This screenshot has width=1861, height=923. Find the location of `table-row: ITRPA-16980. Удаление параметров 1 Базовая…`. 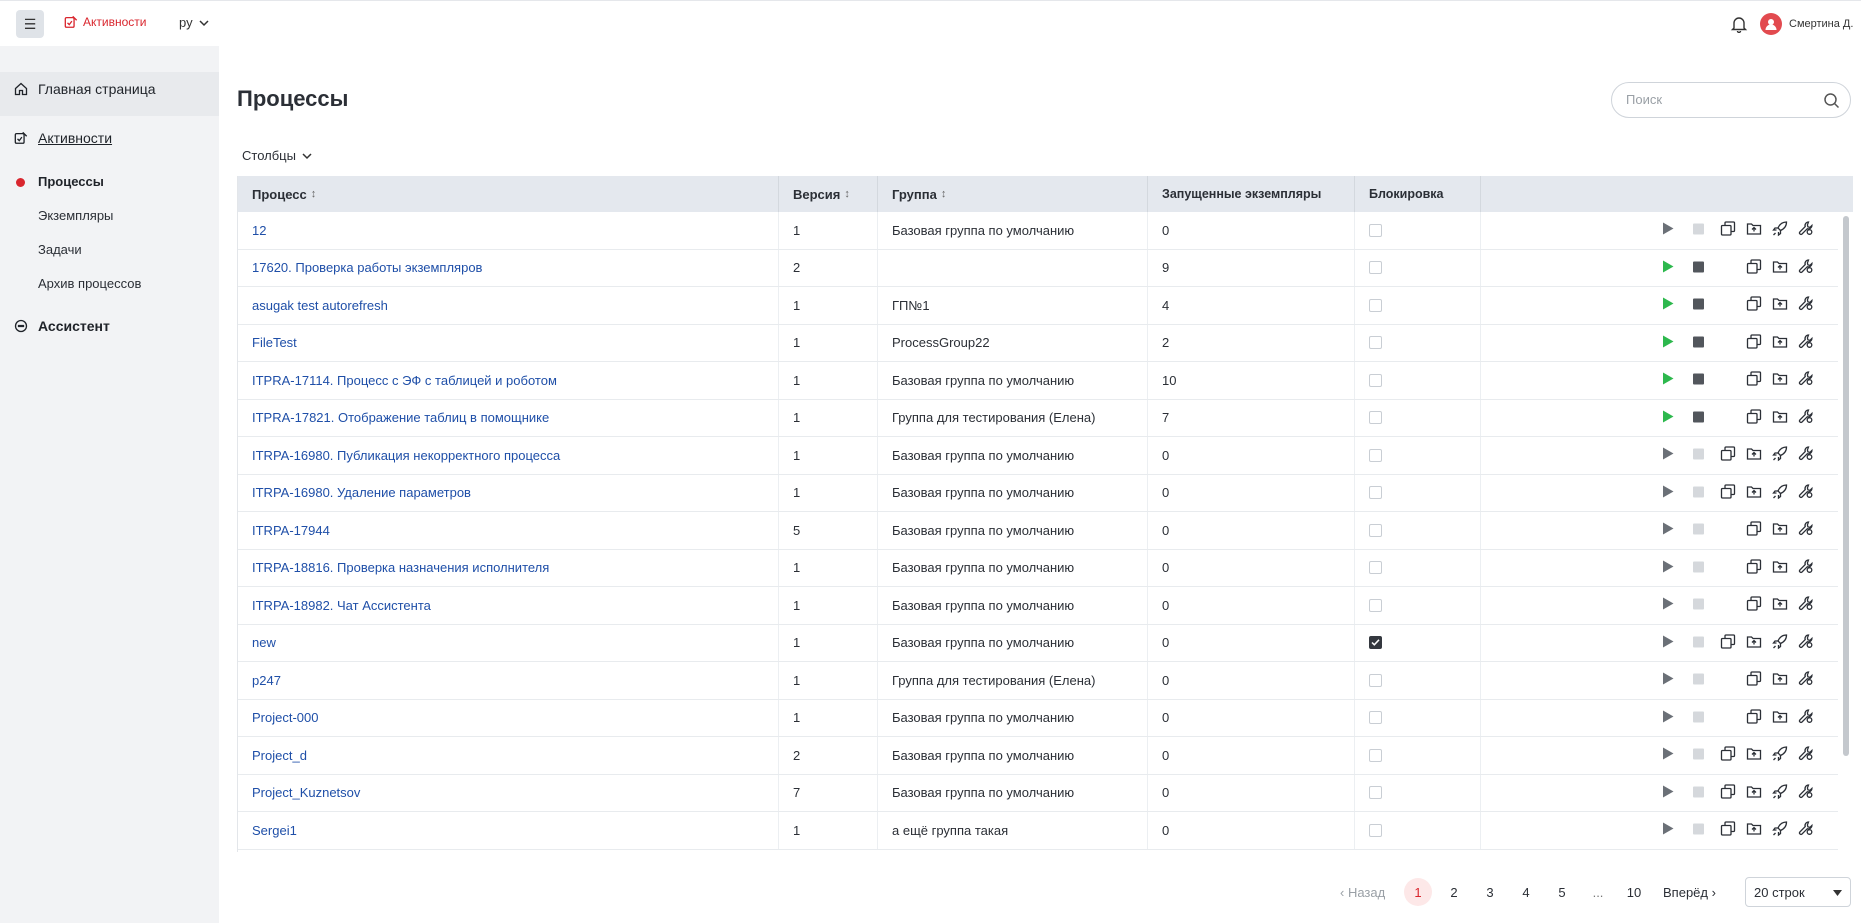

table-row: ITRPA-16980. Удаление параметров 1 Базовая… is located at coordinates (1038, 493).